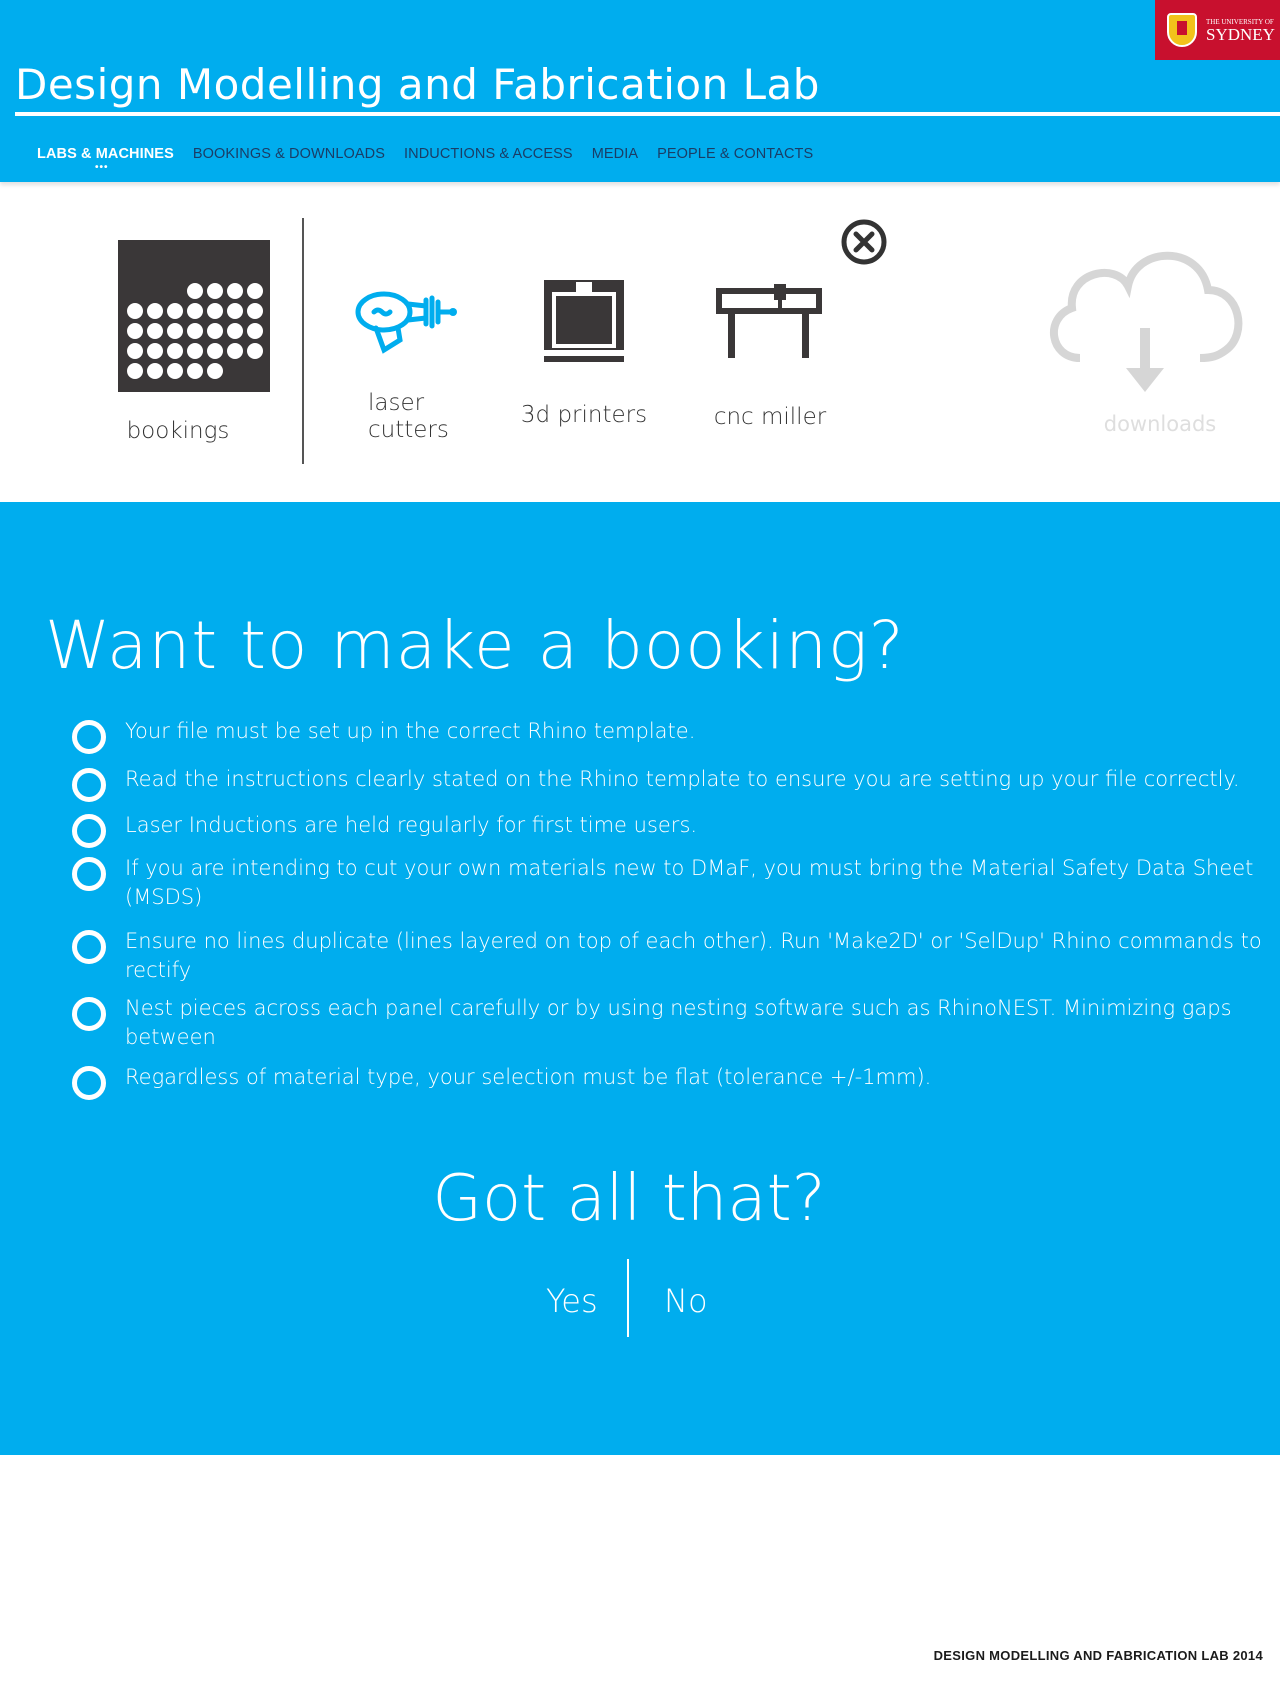 The image size is (1280, 1681). Describe the element at coordinates (735, 156) in the screenshot. I see `nav-people-contacts: PEOPLE & CONTACTS` at that location.